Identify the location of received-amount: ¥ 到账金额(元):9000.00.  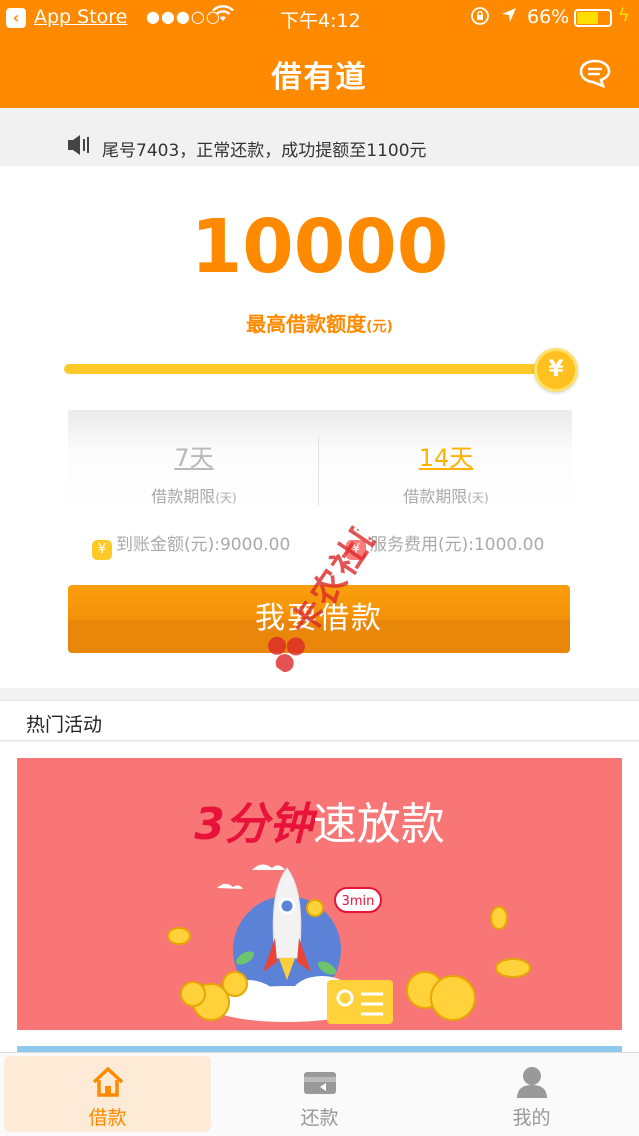
(191, 545).